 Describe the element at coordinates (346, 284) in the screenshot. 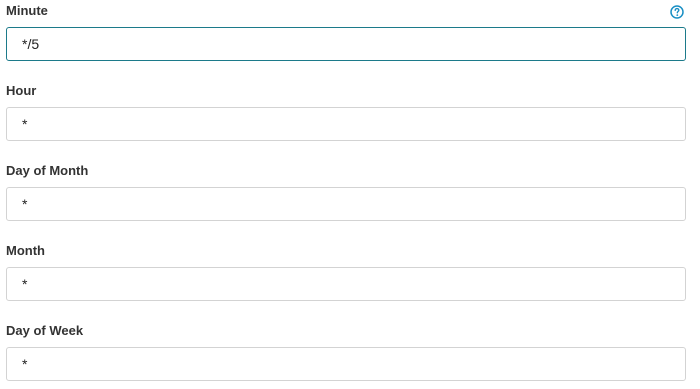

I see `month-input` at that location.